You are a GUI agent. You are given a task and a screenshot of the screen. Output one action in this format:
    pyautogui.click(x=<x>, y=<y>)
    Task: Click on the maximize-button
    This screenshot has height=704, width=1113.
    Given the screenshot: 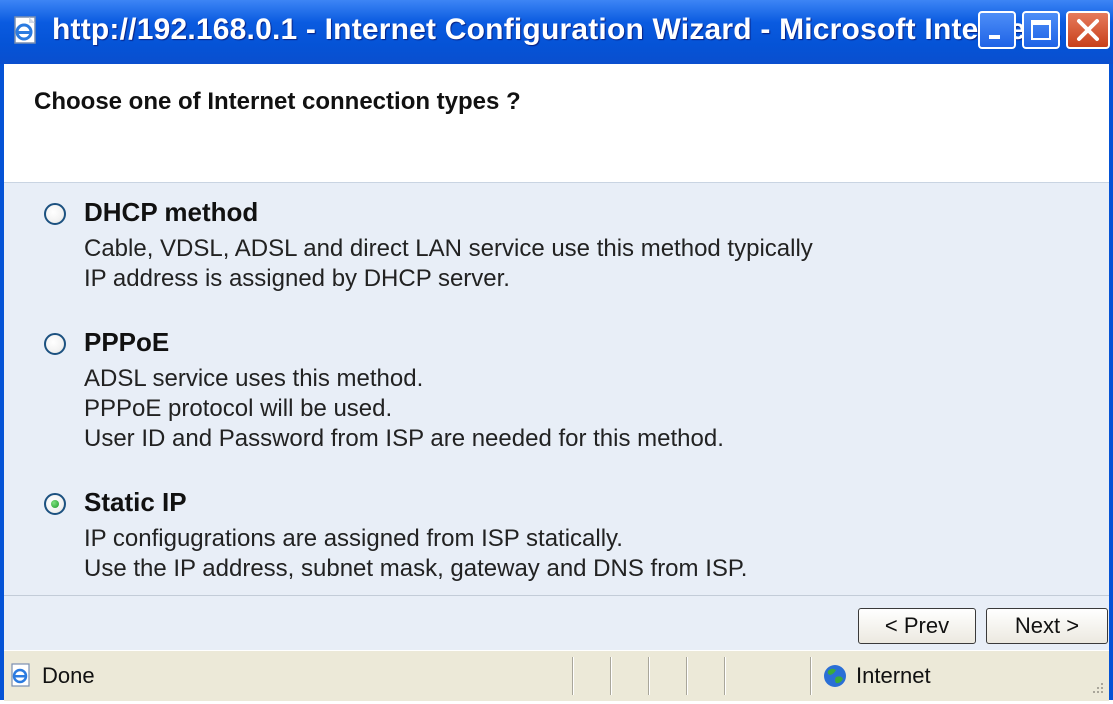 What is the action you would take?
    pyautogui.click(x=1041, y=30)
    